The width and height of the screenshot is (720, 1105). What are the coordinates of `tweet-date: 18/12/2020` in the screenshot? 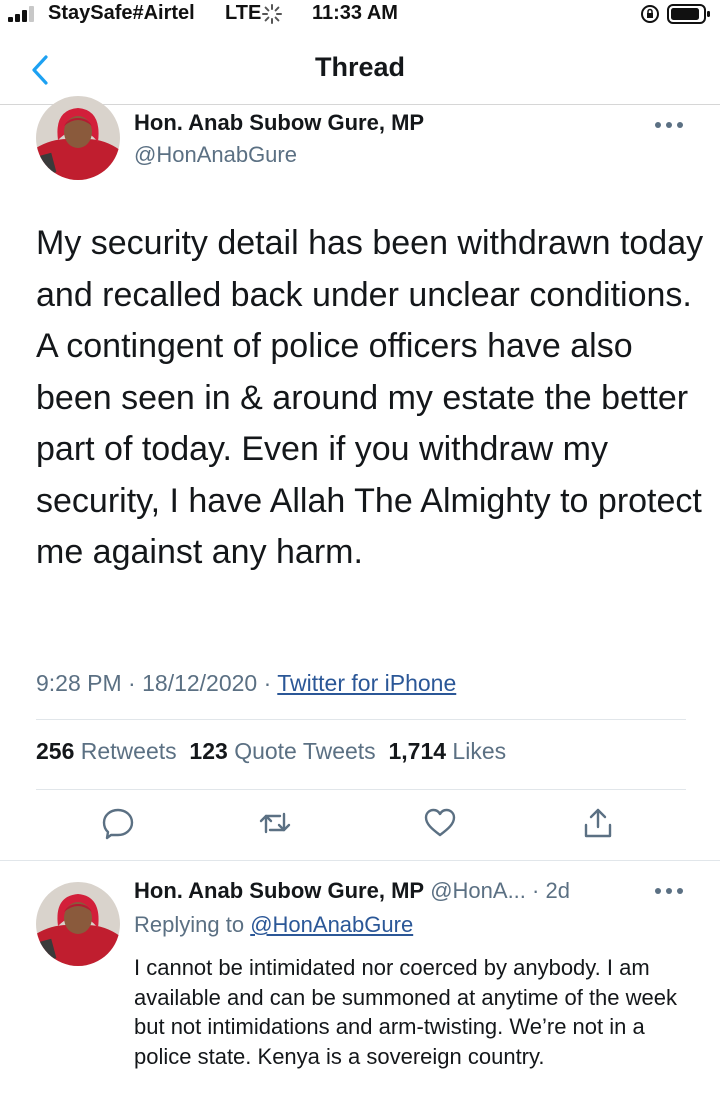 It's located at (200, 683).